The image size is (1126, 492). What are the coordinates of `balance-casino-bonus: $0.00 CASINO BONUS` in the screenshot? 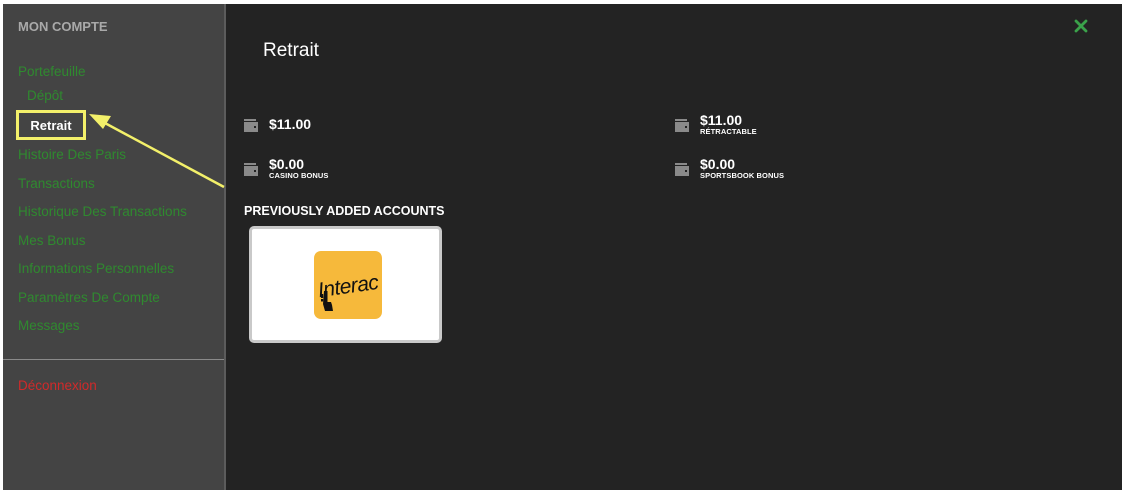 It's located at (286, 168).